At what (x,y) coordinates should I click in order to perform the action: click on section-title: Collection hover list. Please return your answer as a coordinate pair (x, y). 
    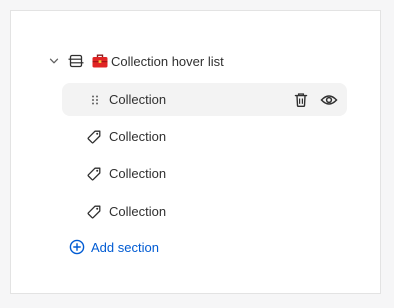
    Looking at the image, I should click on (167, 61).